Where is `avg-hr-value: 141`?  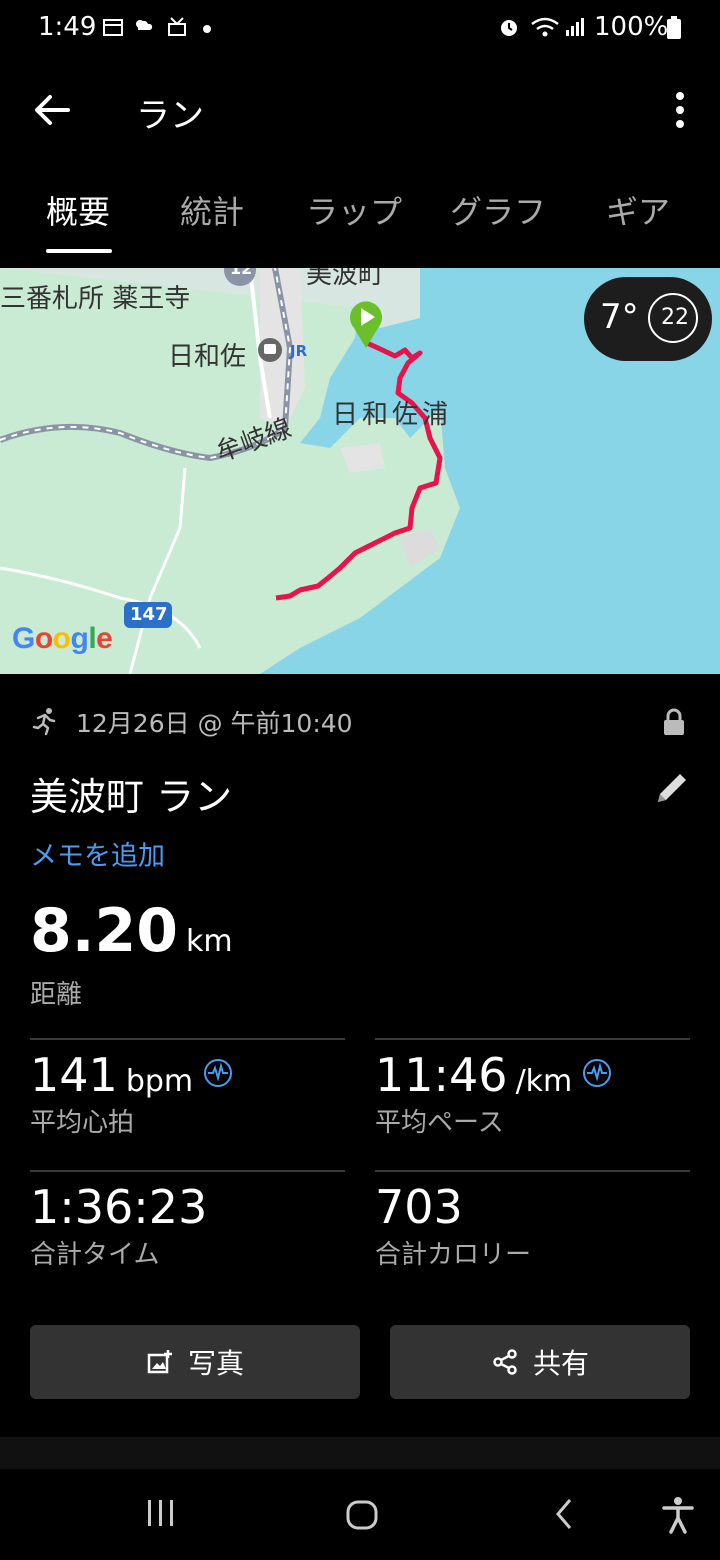
avg-hr-value: 141 is located at coordinates (74, 1075).